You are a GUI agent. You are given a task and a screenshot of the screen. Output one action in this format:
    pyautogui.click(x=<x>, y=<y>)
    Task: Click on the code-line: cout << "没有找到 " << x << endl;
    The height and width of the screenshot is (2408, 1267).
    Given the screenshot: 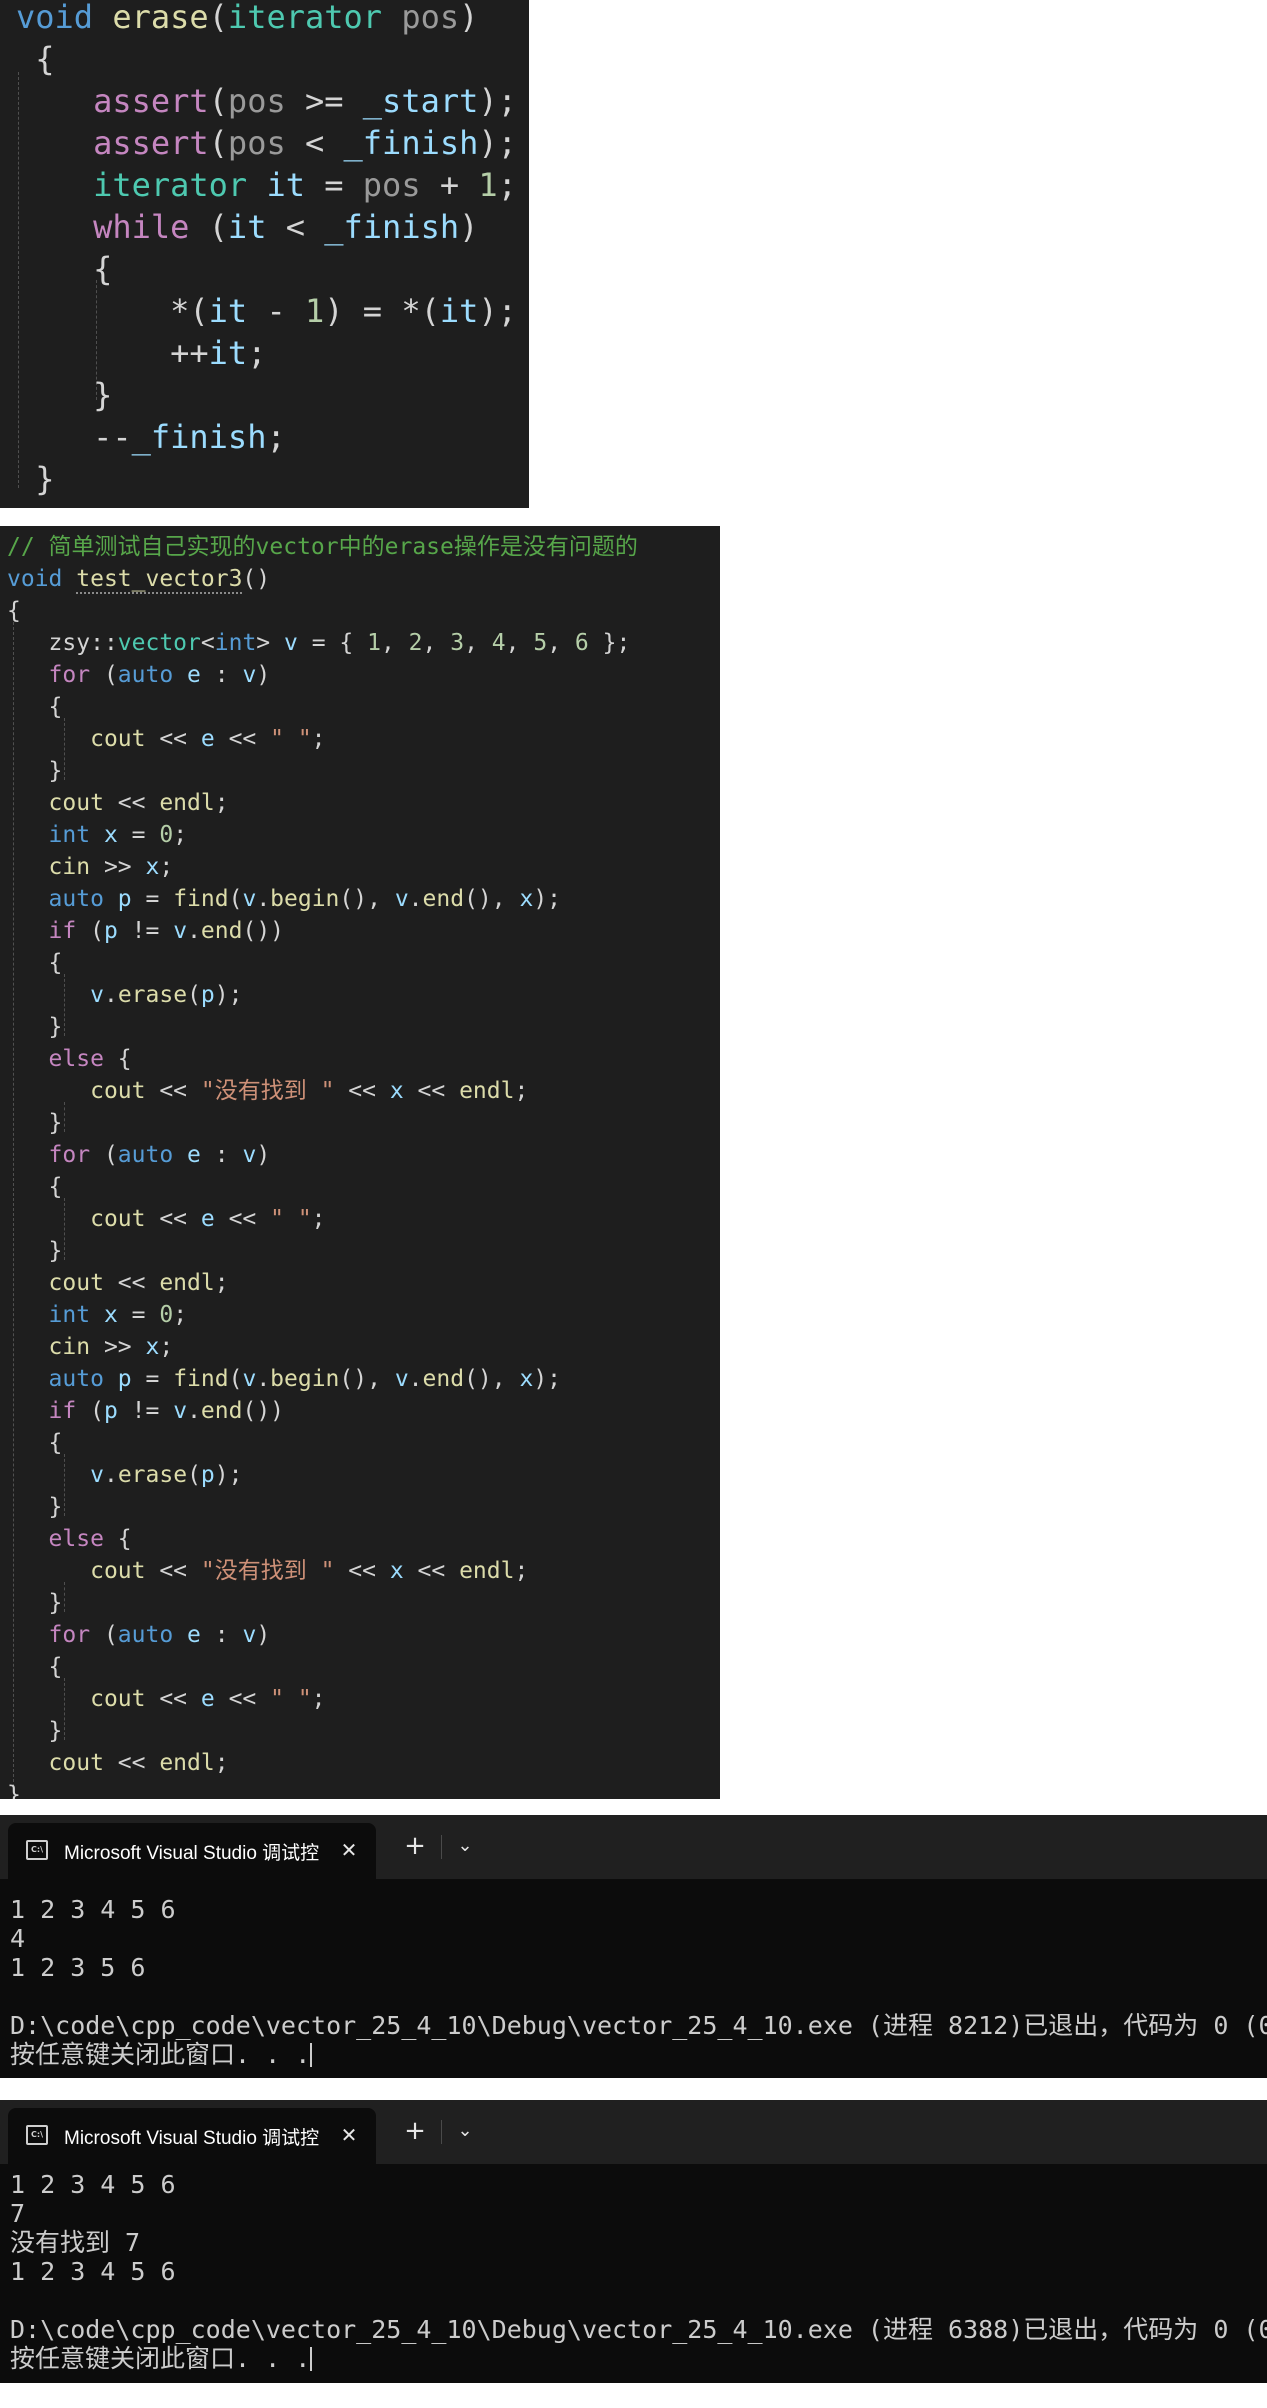 What is the action you would take?
    pyautogui.click(x=360, y=1571)
    